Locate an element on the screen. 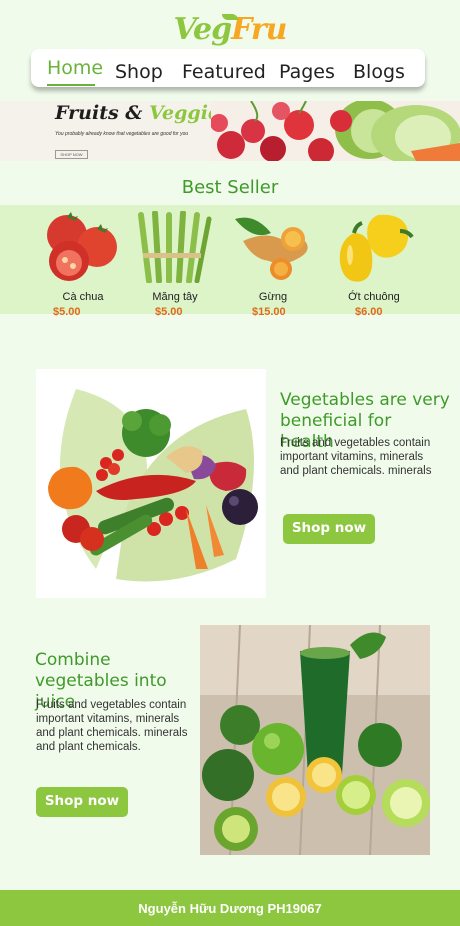 Image resolution: width=460 pixels, height=926 pixels. logo: VegFru is located at coordinates (230, 29).